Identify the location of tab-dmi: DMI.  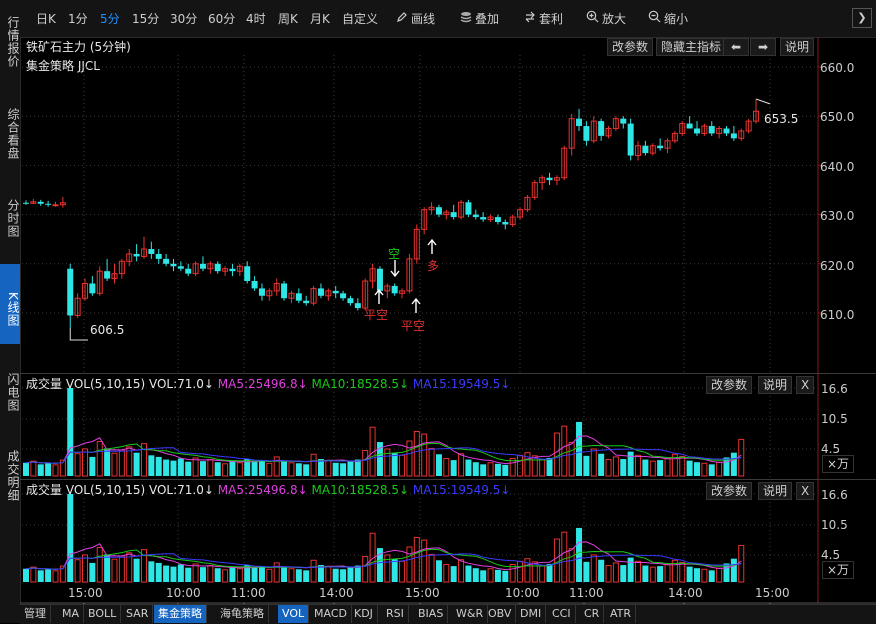
(531, 614).